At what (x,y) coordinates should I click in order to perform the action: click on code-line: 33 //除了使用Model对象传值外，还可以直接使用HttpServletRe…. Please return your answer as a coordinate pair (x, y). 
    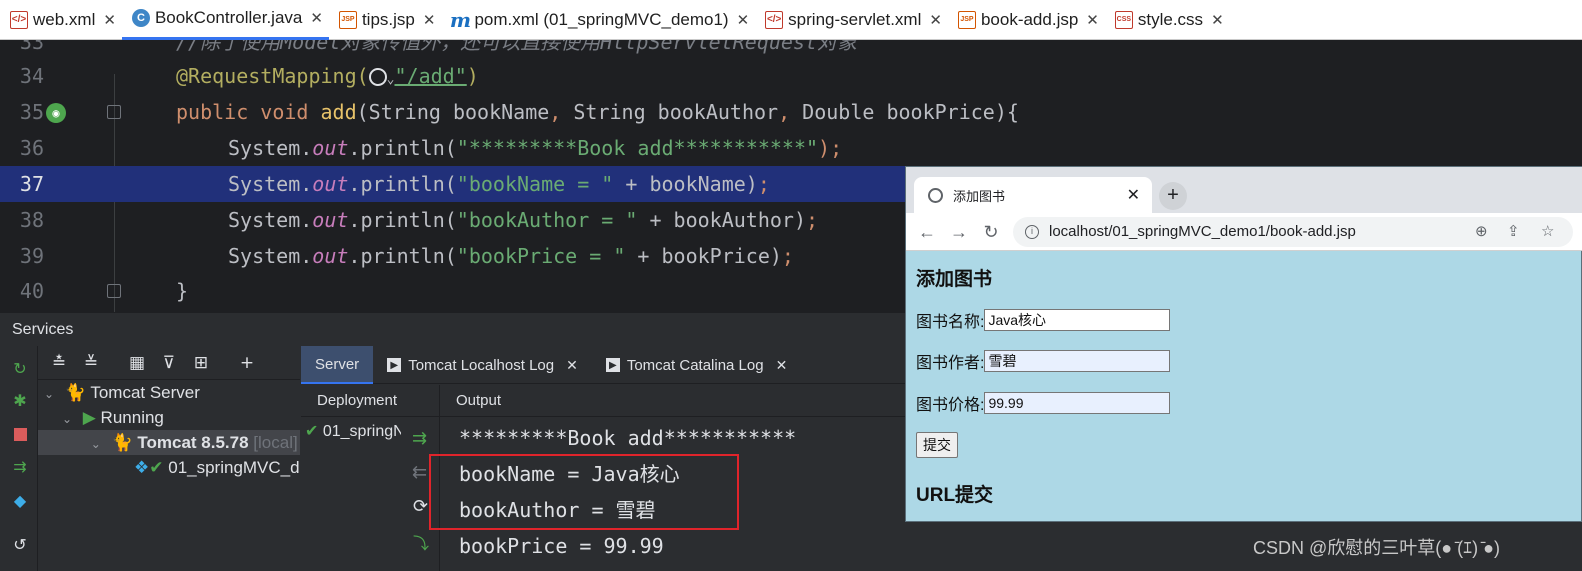
    Looking at the image, I should click on (791, 50).